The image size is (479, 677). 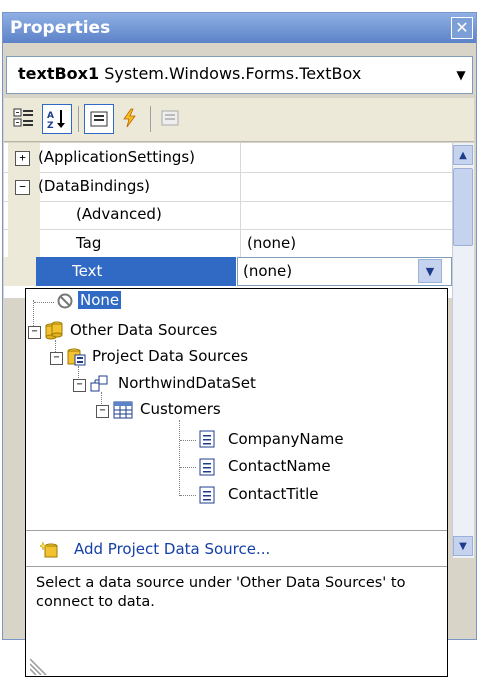 What do you see at coordinates (180, 409) in the screenshot?
I see `tree-item-customers: Customers` at bounding box center [180, 409].